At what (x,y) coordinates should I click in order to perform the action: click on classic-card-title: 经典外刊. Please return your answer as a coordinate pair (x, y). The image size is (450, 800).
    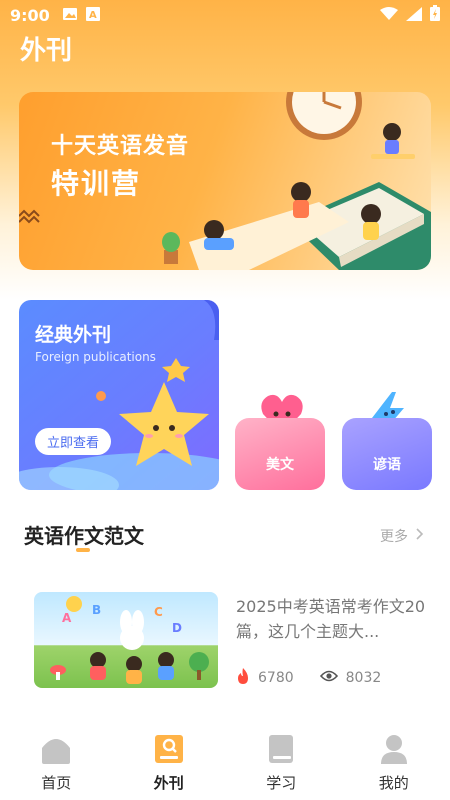
    Looking at the image, I should click on (73, 335).